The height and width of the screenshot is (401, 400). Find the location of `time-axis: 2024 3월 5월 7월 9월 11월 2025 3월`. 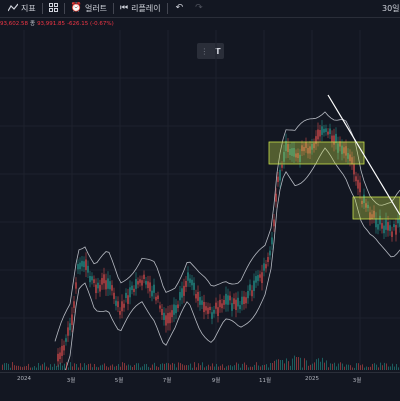

time-axis: 2024 3월 5월 7월 9월 11월 2025 3월 is located at coordinates (200, 386).